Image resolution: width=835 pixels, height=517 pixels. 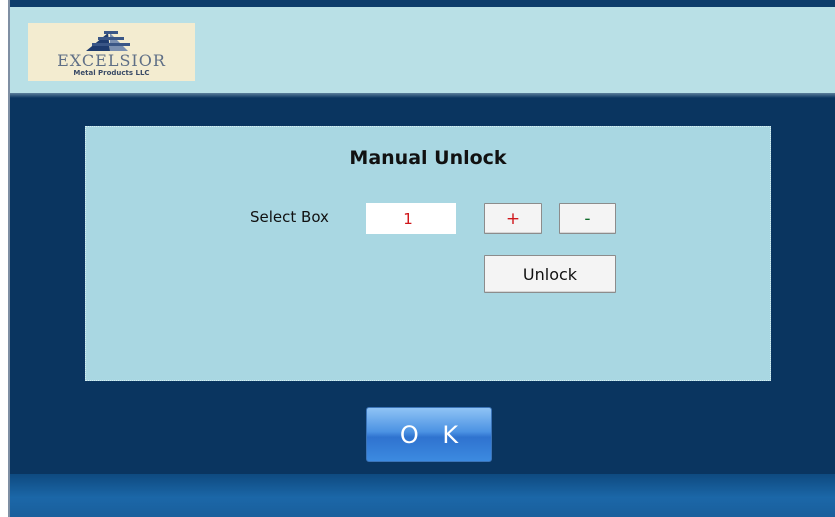 I want to click on top-edge-bar, so click(x=422, y=3).